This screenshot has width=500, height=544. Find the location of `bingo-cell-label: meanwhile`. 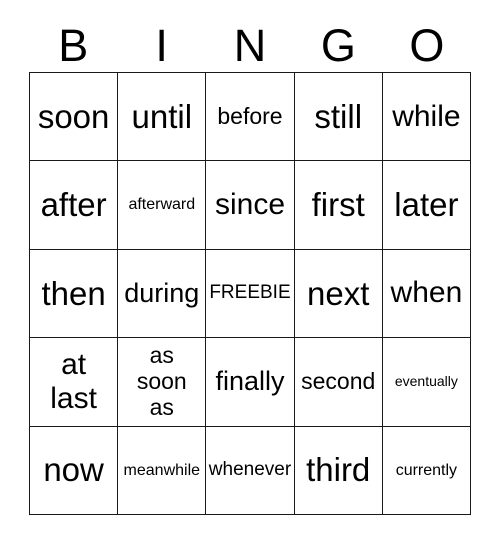

bingo-cell-label: meanwhile is located at coordinates (162, 470).